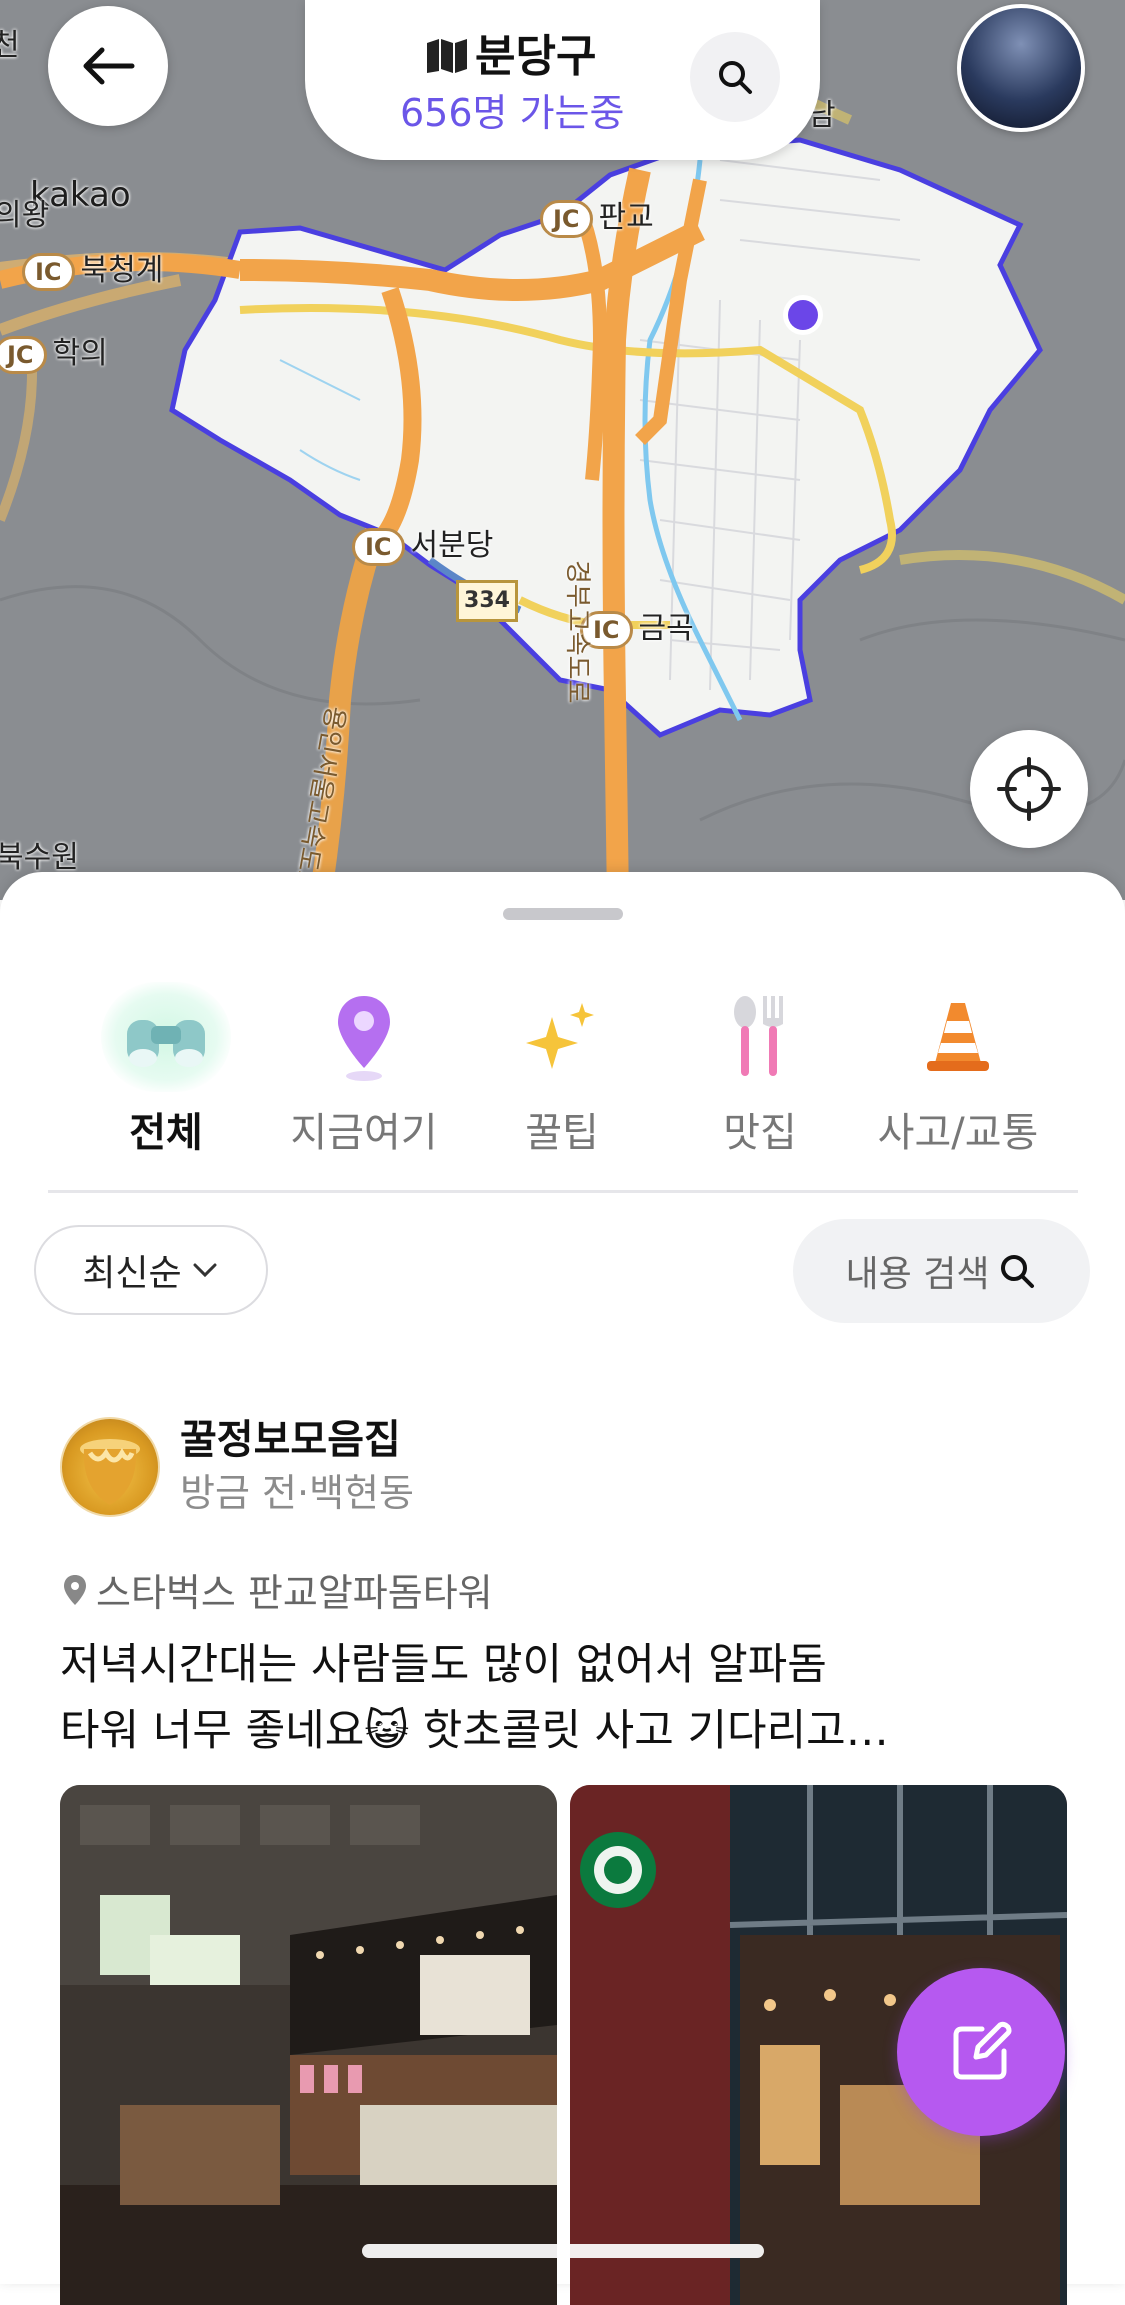  Describe the element at coordinates (54, 351) in the screenshot. I see `map-label-hakui: JC 학의` at that location.